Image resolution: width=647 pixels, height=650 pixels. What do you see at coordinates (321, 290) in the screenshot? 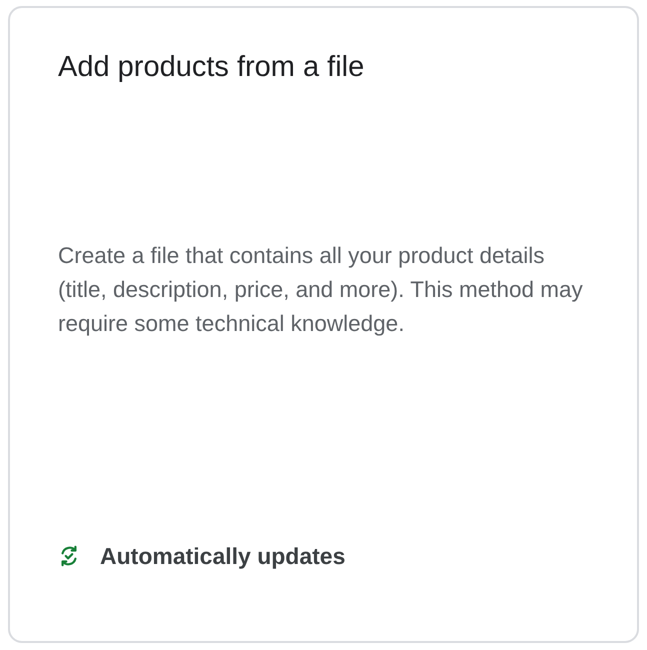
I see `card-description: Create a file that contains all your product details (title, description, price, and more). This method may require some technical knowledge.` at bounding box center [321, 290].